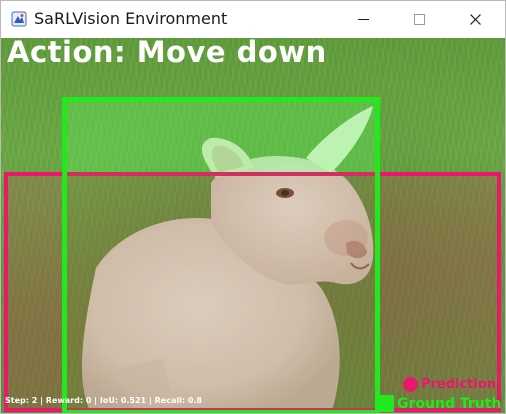 This screenshot has height=414, width=506. I want to click on title-bar: SaRLVision Environment, so click(253, 19).